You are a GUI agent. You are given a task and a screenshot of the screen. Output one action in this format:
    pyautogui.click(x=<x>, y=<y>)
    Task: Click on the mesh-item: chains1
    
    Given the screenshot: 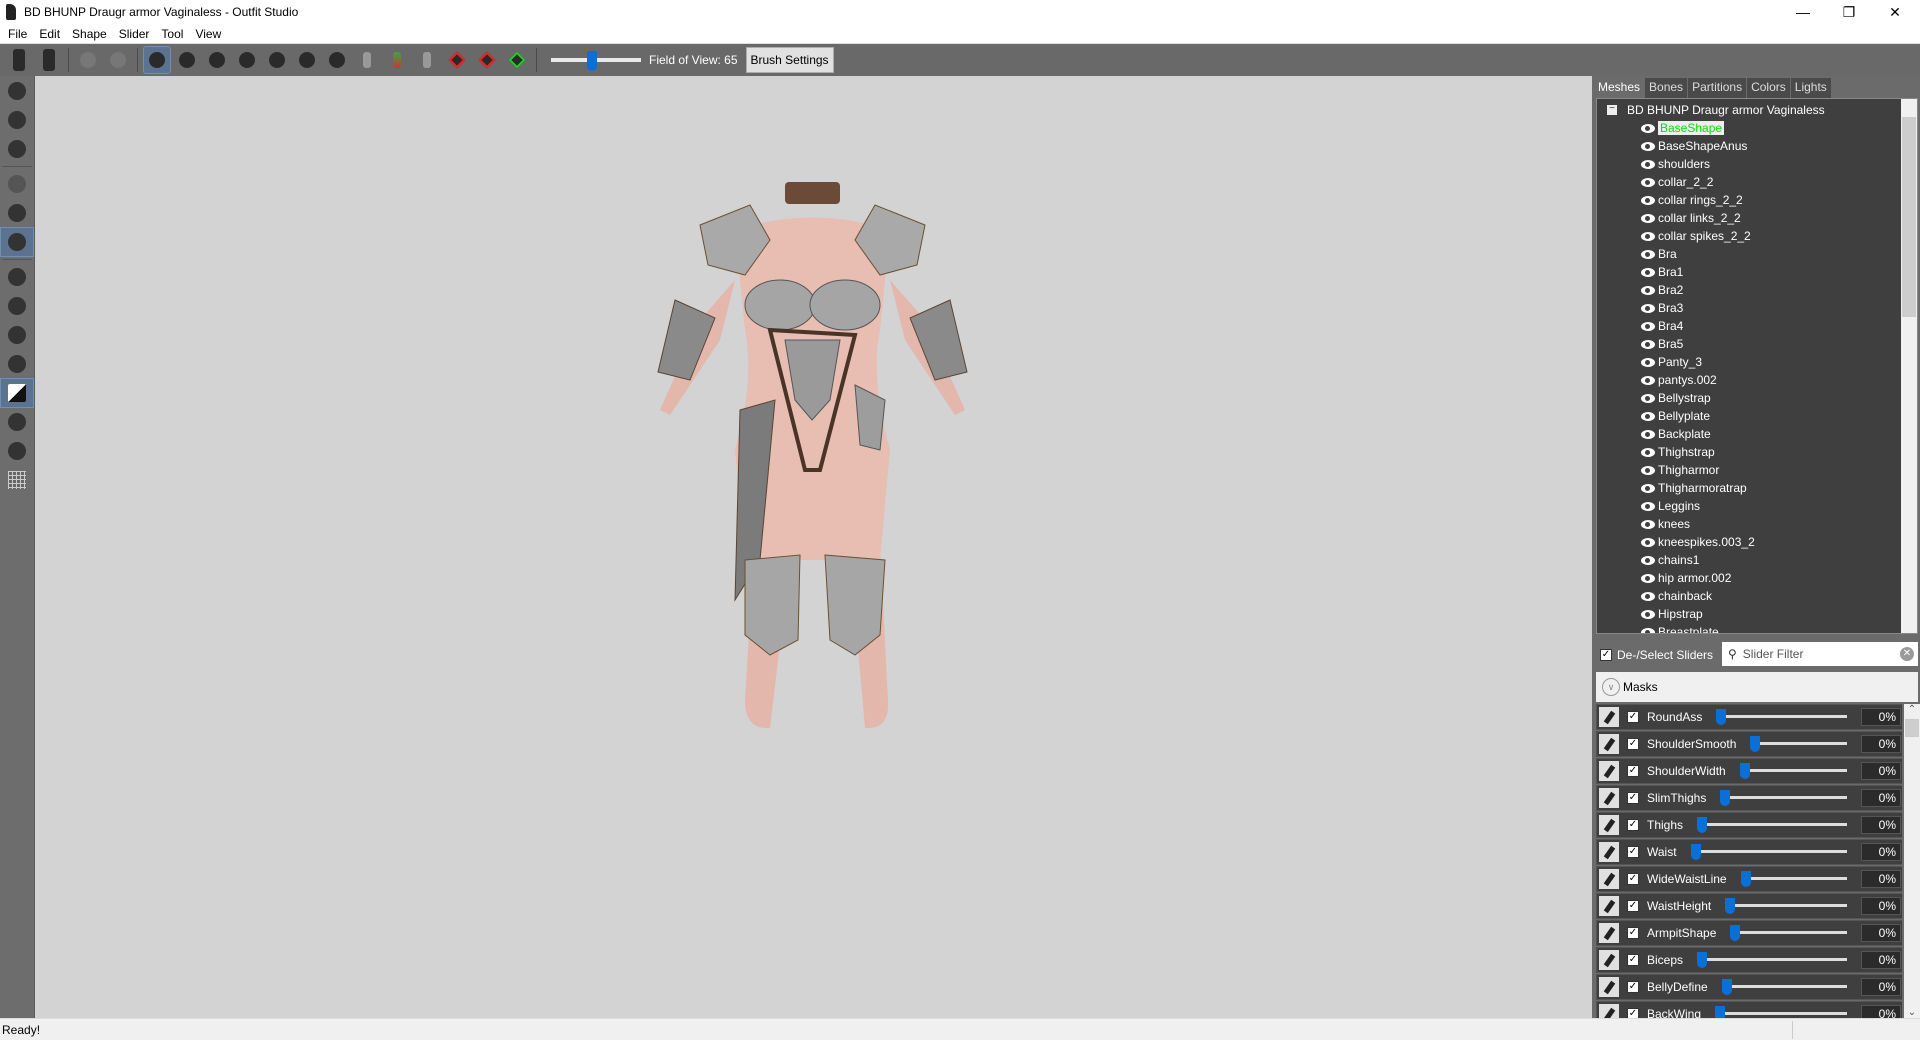 What is the action you would take?
    pyautogui.click(x=1670, y=560)
    